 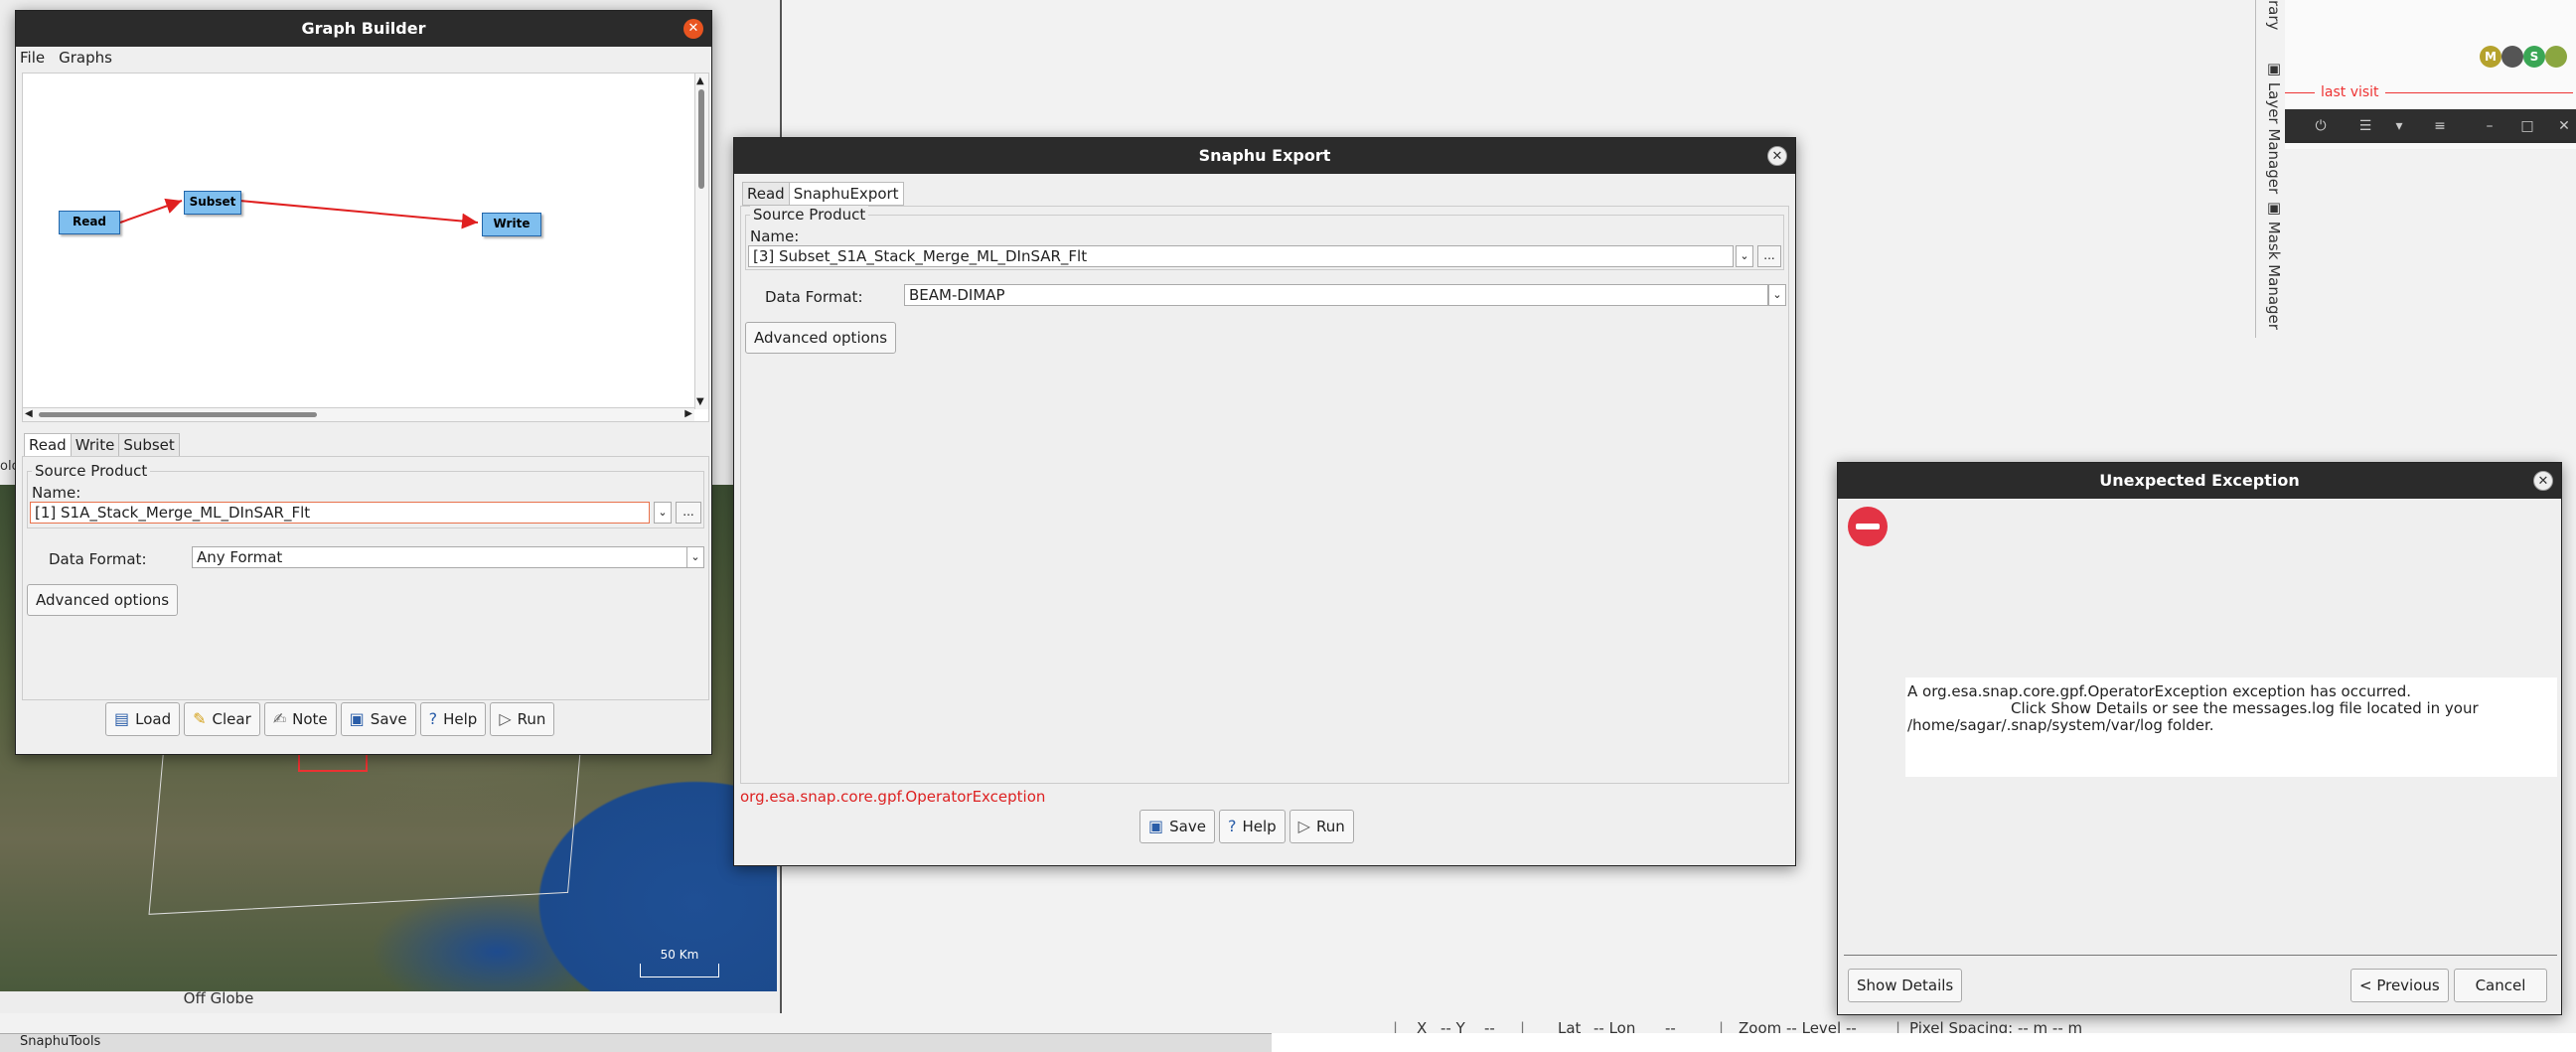 I want to click on error-message: org.esa.snap.core.gpf.OperatorException, so click(x=893, y=797).